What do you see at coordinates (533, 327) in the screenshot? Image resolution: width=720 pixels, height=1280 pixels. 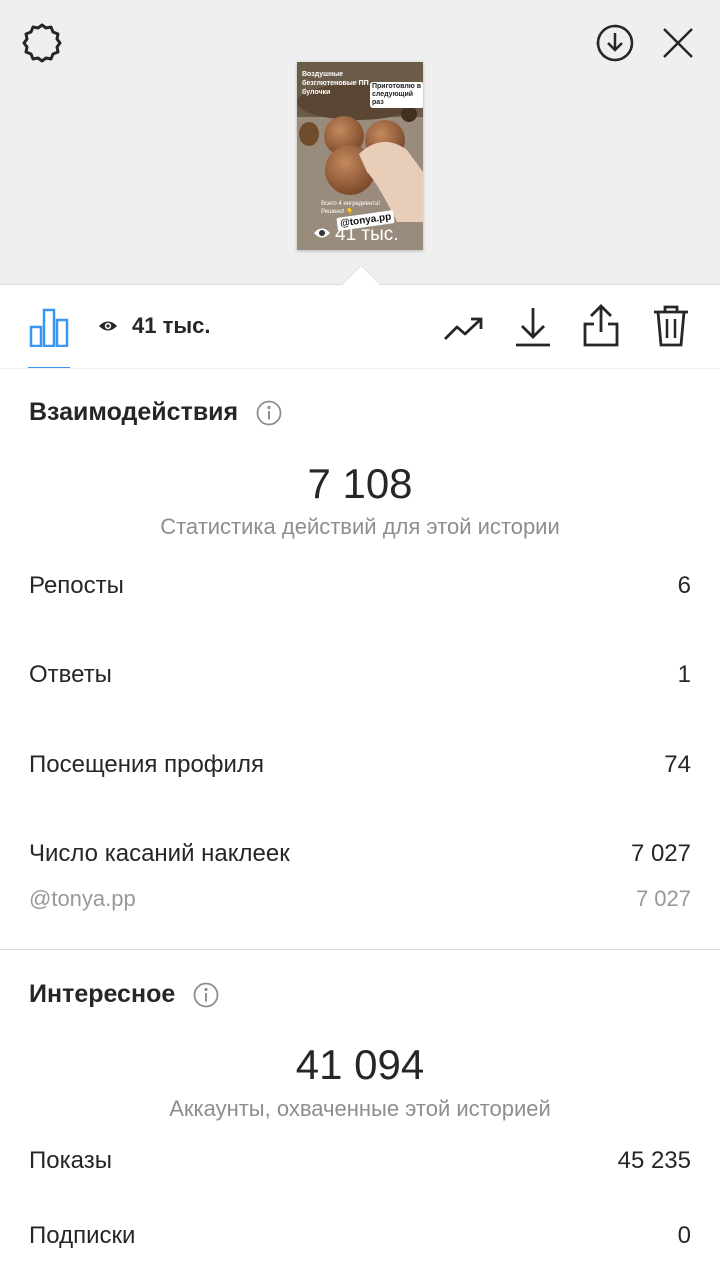 I see `download-icon` at bounding box center [533, 327].